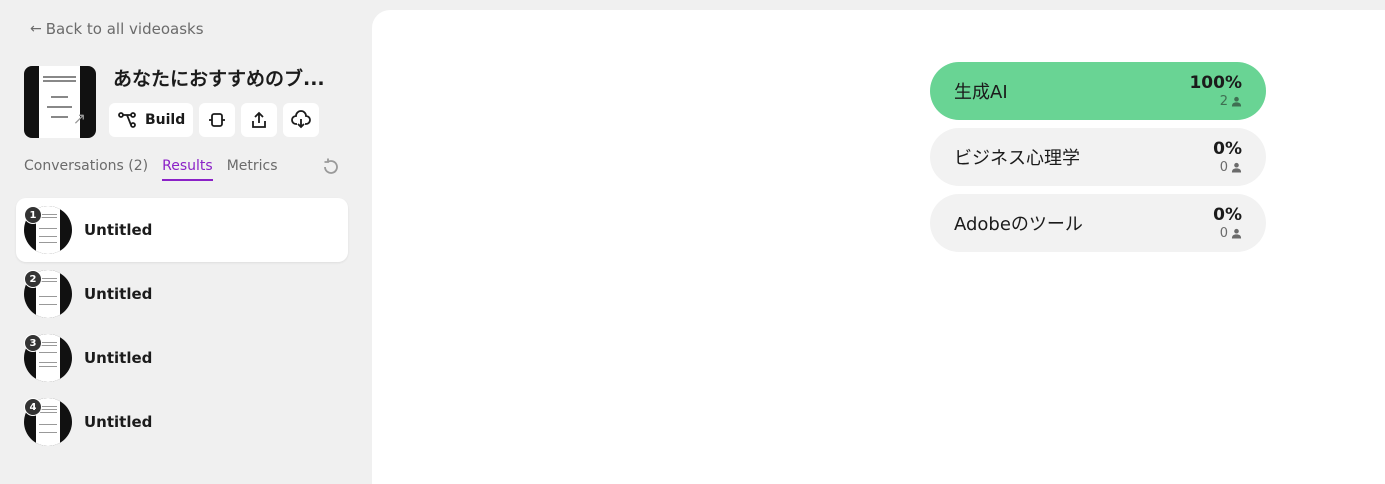 This screenshot has width=1385, height=484. What do you see at coordinates (33, 215) in the screenshot?
I see `conversation-number-badge: 1` at bounding box center [33, 215].